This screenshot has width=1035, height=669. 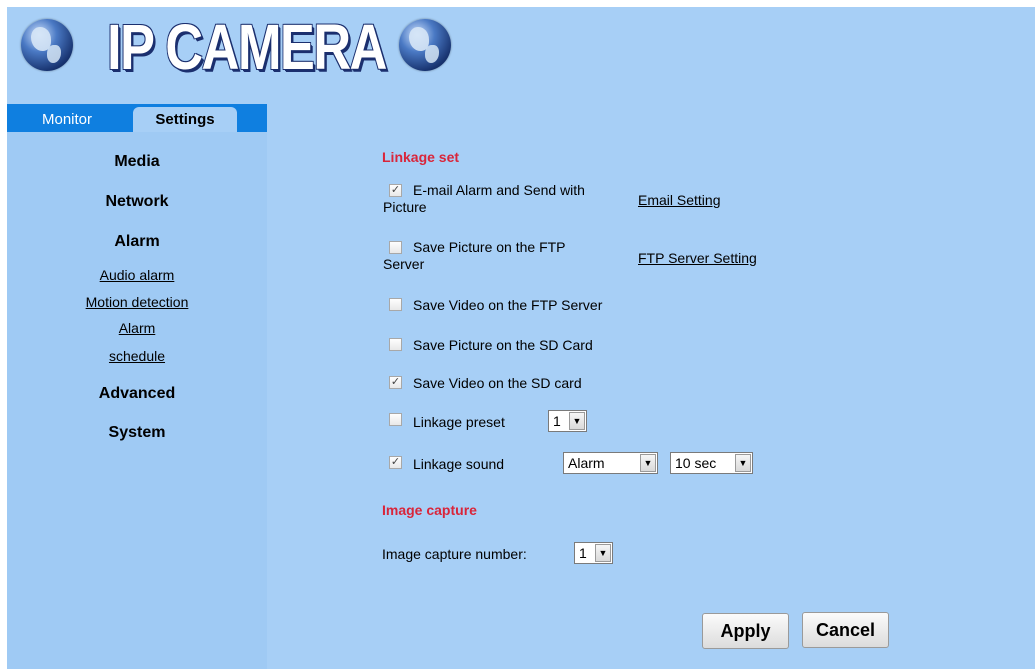 I want to click on tab-bar: Monitor Settings, so click(x=137, y=118).